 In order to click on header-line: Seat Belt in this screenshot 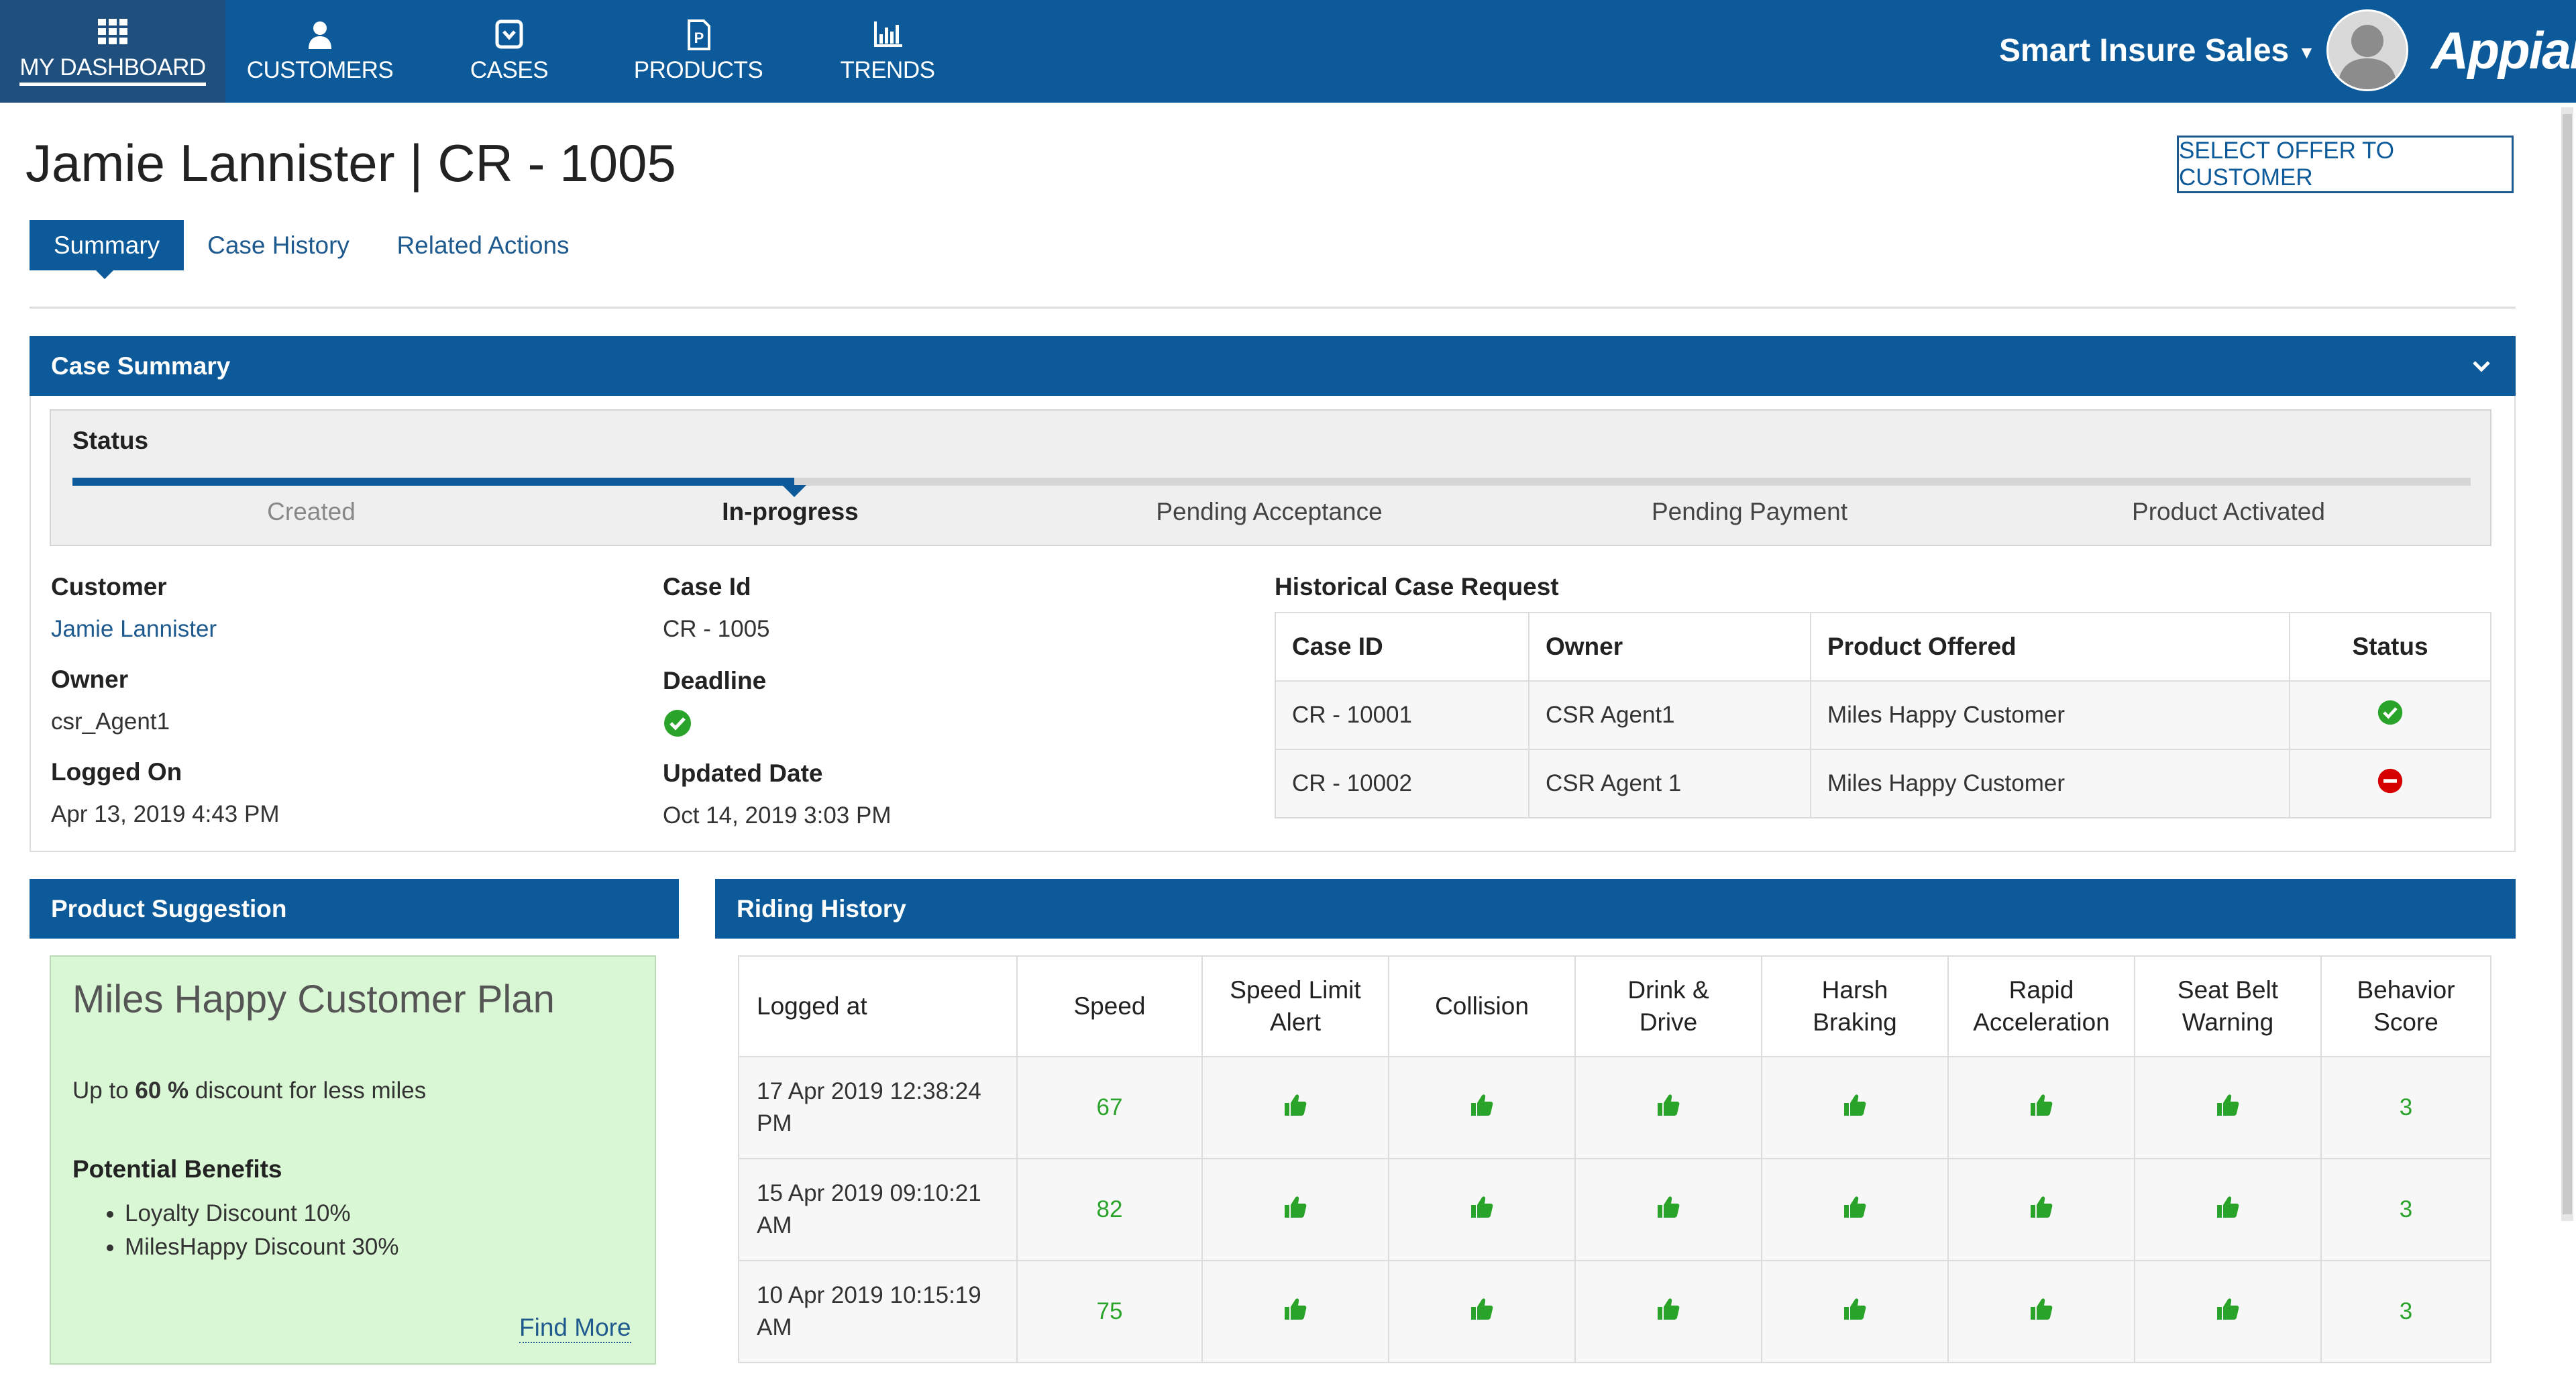, I will do `click(2228, 990)`.